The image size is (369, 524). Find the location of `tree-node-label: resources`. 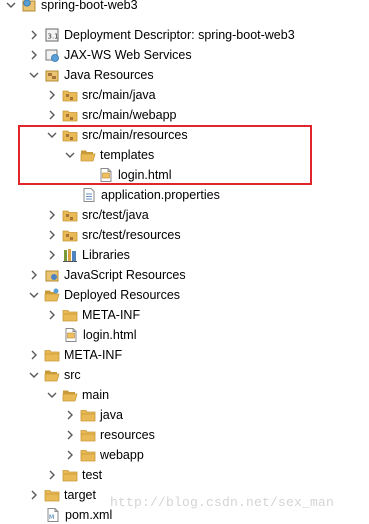

tree-node-label: resources is located at coordinates (127, 435).